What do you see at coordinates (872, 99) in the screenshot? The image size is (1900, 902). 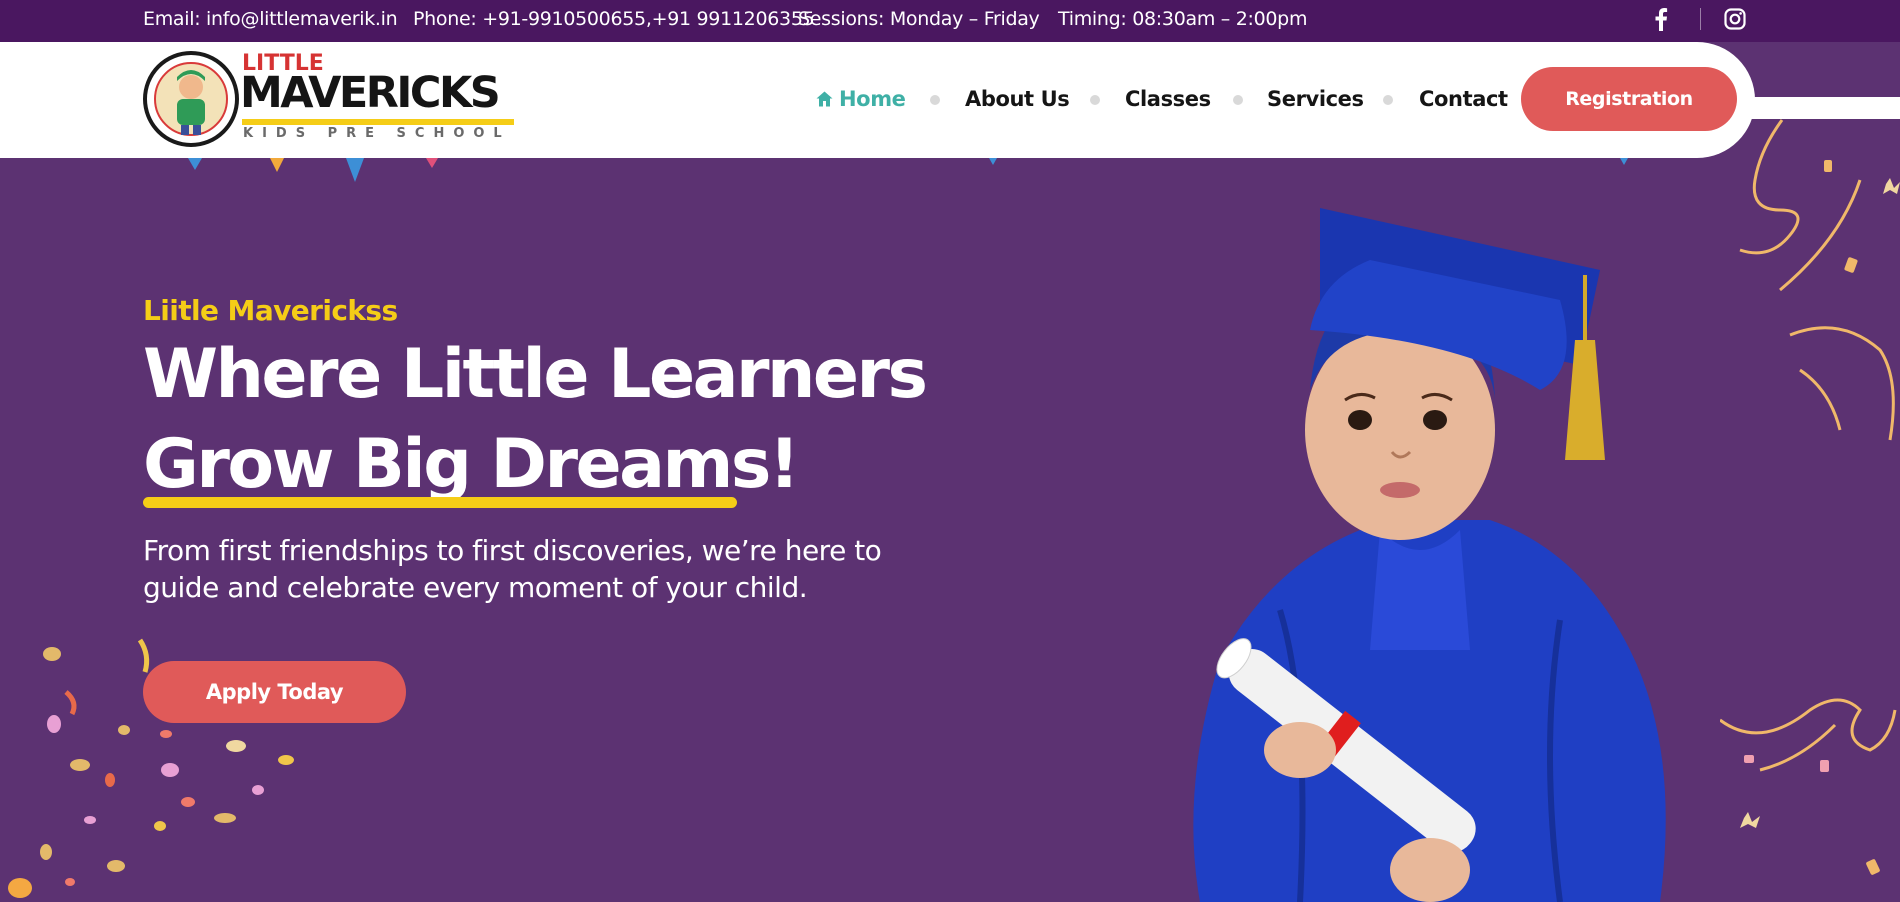 I see `nav-home-label: Home` at bounding box center [872, 99].